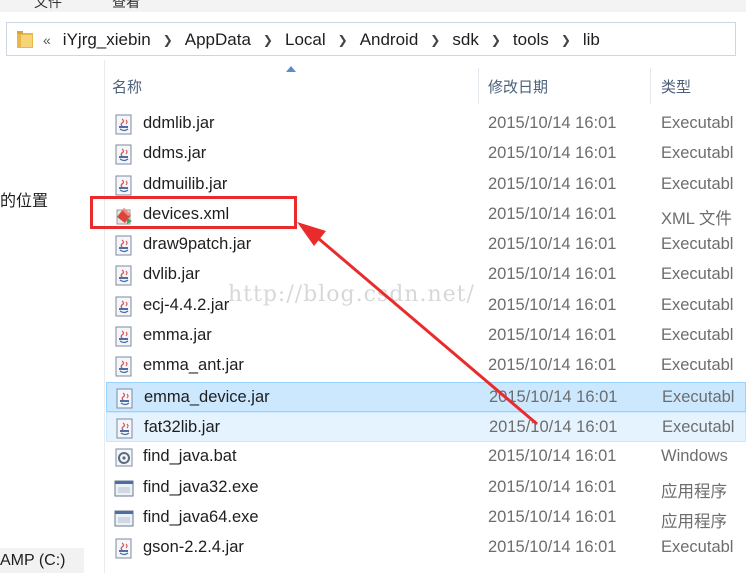 The width and height of the screenshot is (746, 573). What do you see at coordinates (426, 518) in the screenshot?
I see `file-row: find_java64.exe 2015/10/14 16:01 应用程序` at bounding box center [426, 518].